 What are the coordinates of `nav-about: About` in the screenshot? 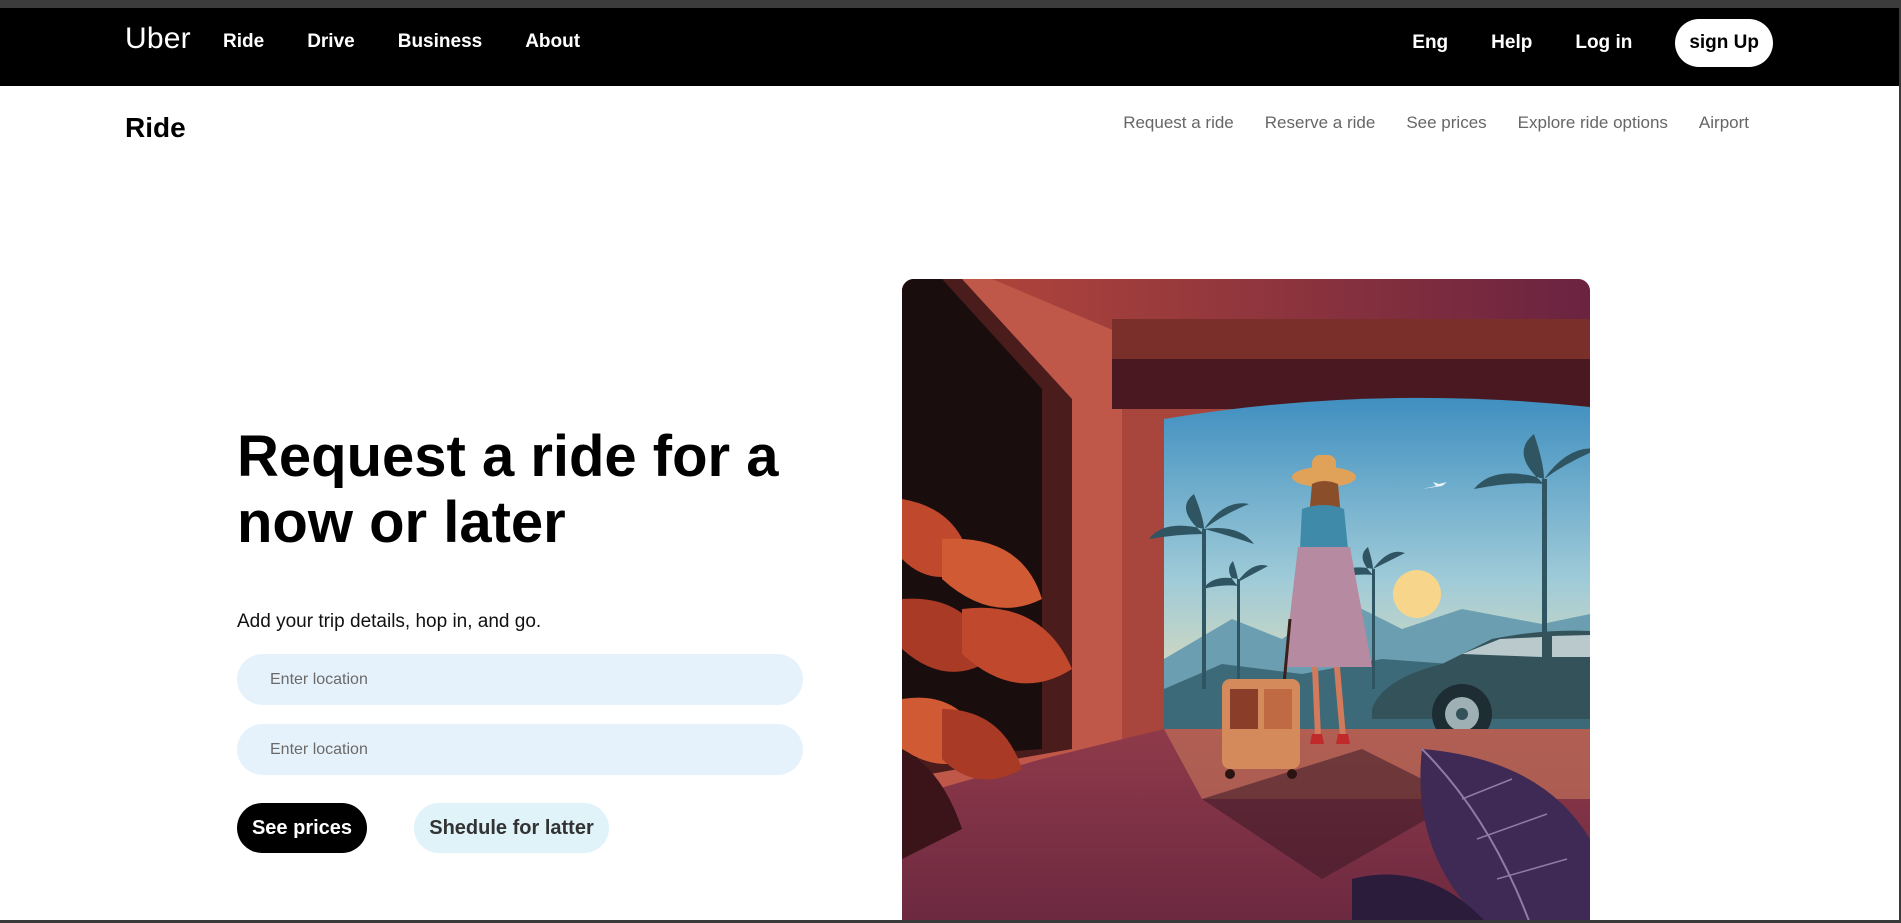 It's located at (552, 42).